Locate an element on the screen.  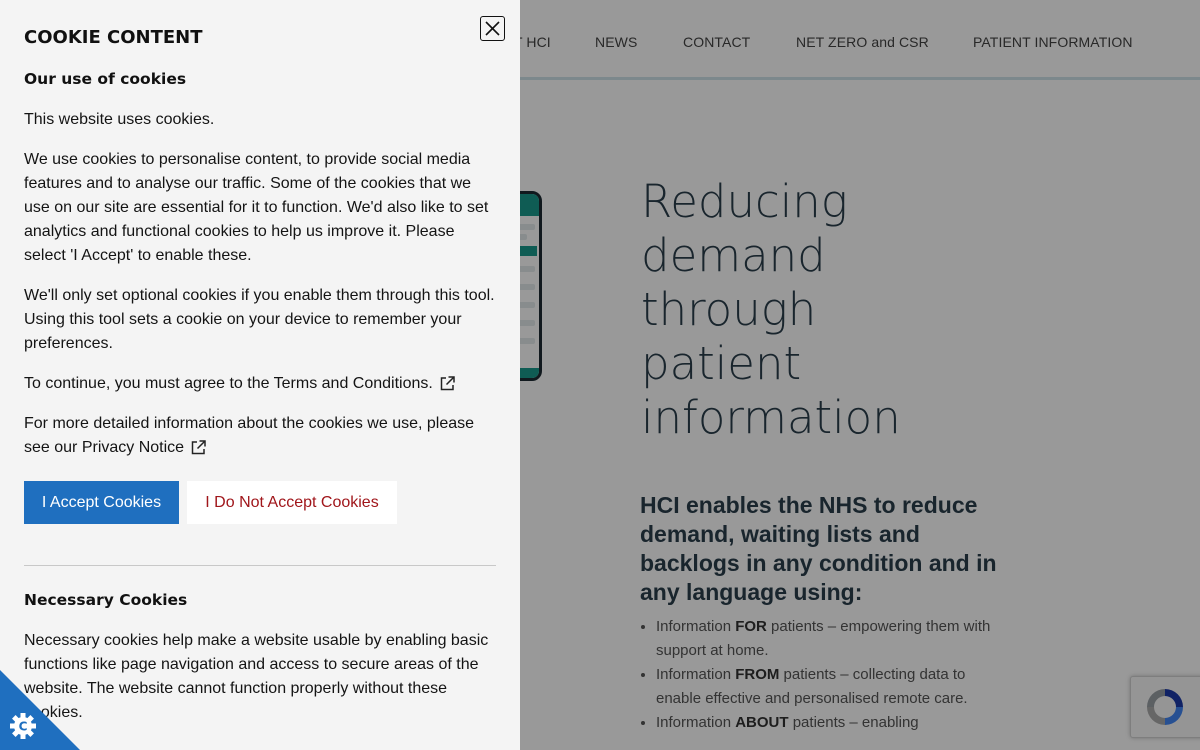
accept-cookies-button: I Accept Cookies is located at coordinates (101, 502).